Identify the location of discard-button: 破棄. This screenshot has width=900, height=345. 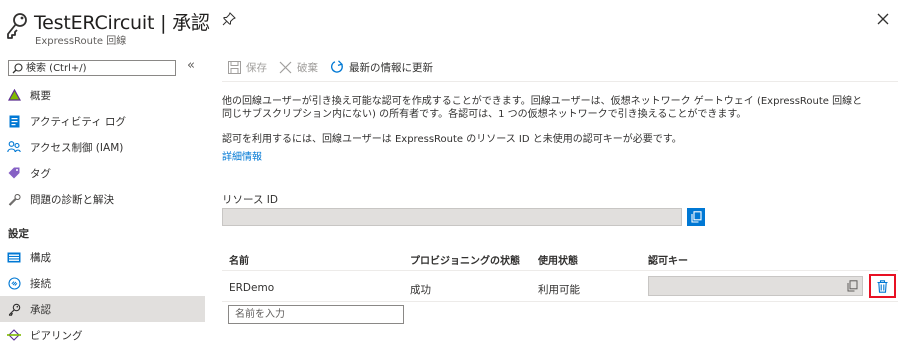
(298, 67).